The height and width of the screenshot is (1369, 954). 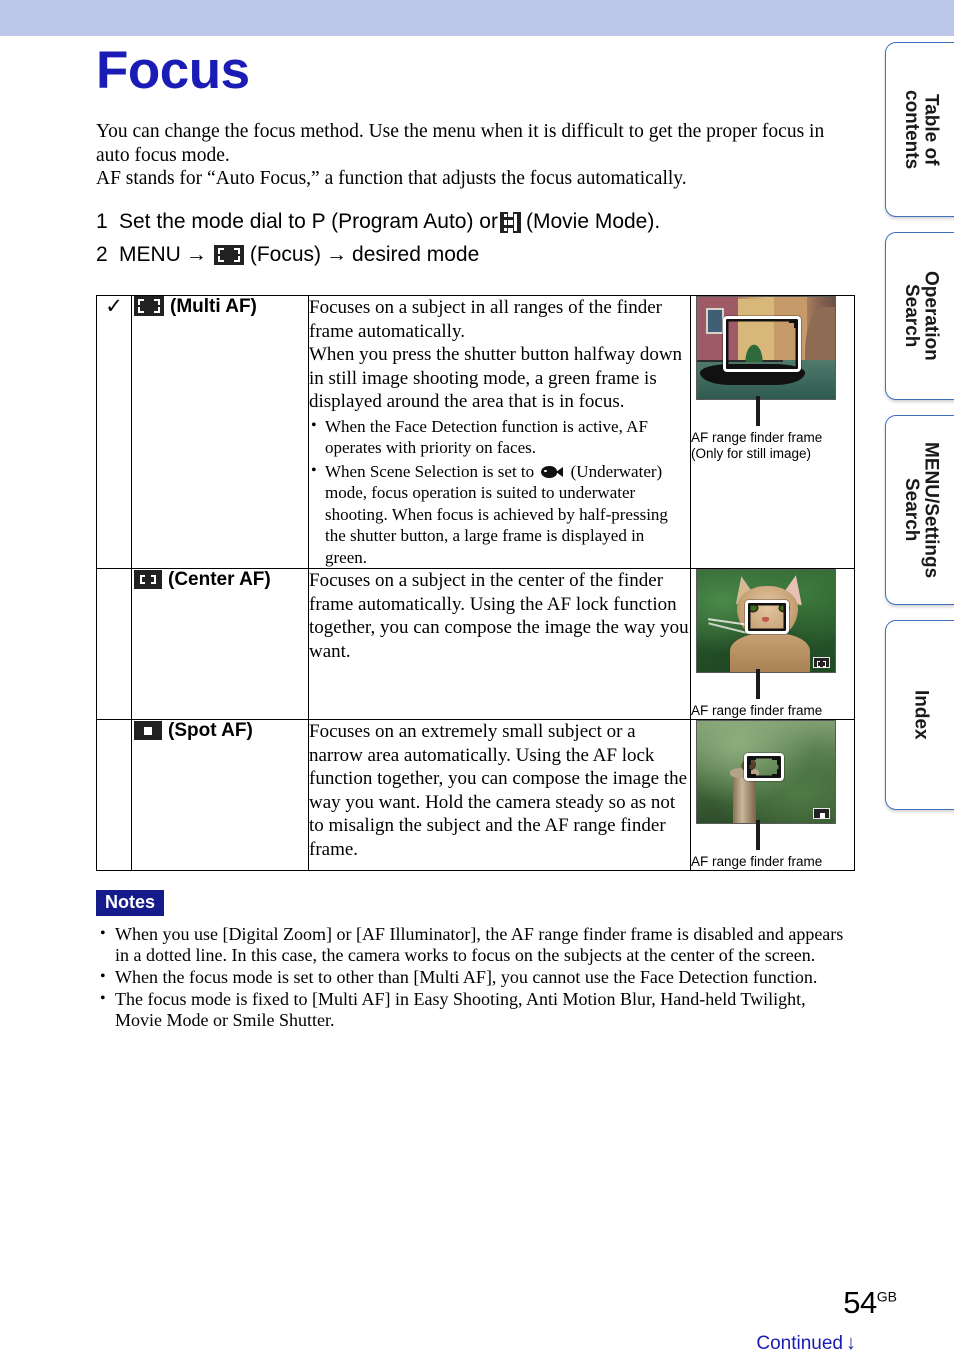 I want to click on mode-label: (Center AF), so click(x=219, y=579).